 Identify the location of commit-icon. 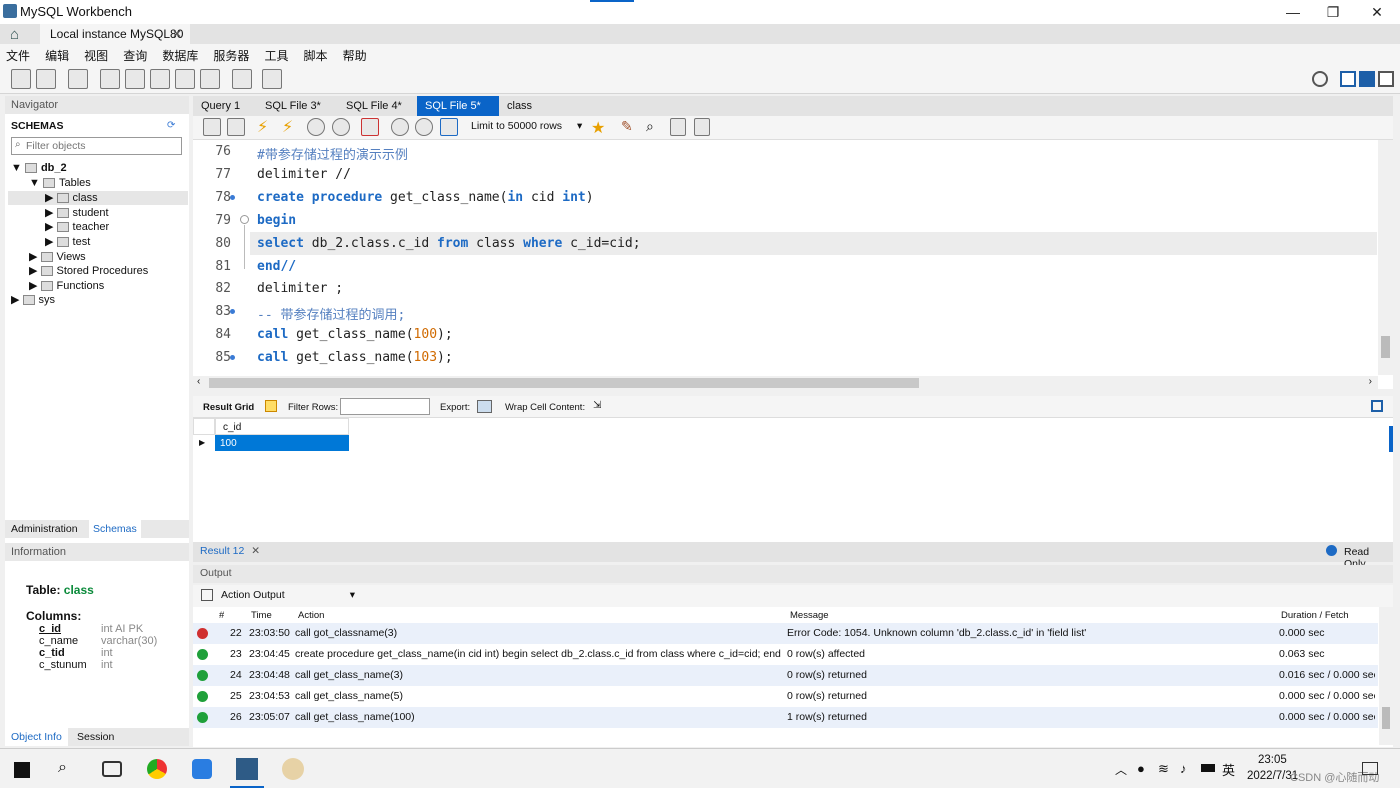
(400, 127).